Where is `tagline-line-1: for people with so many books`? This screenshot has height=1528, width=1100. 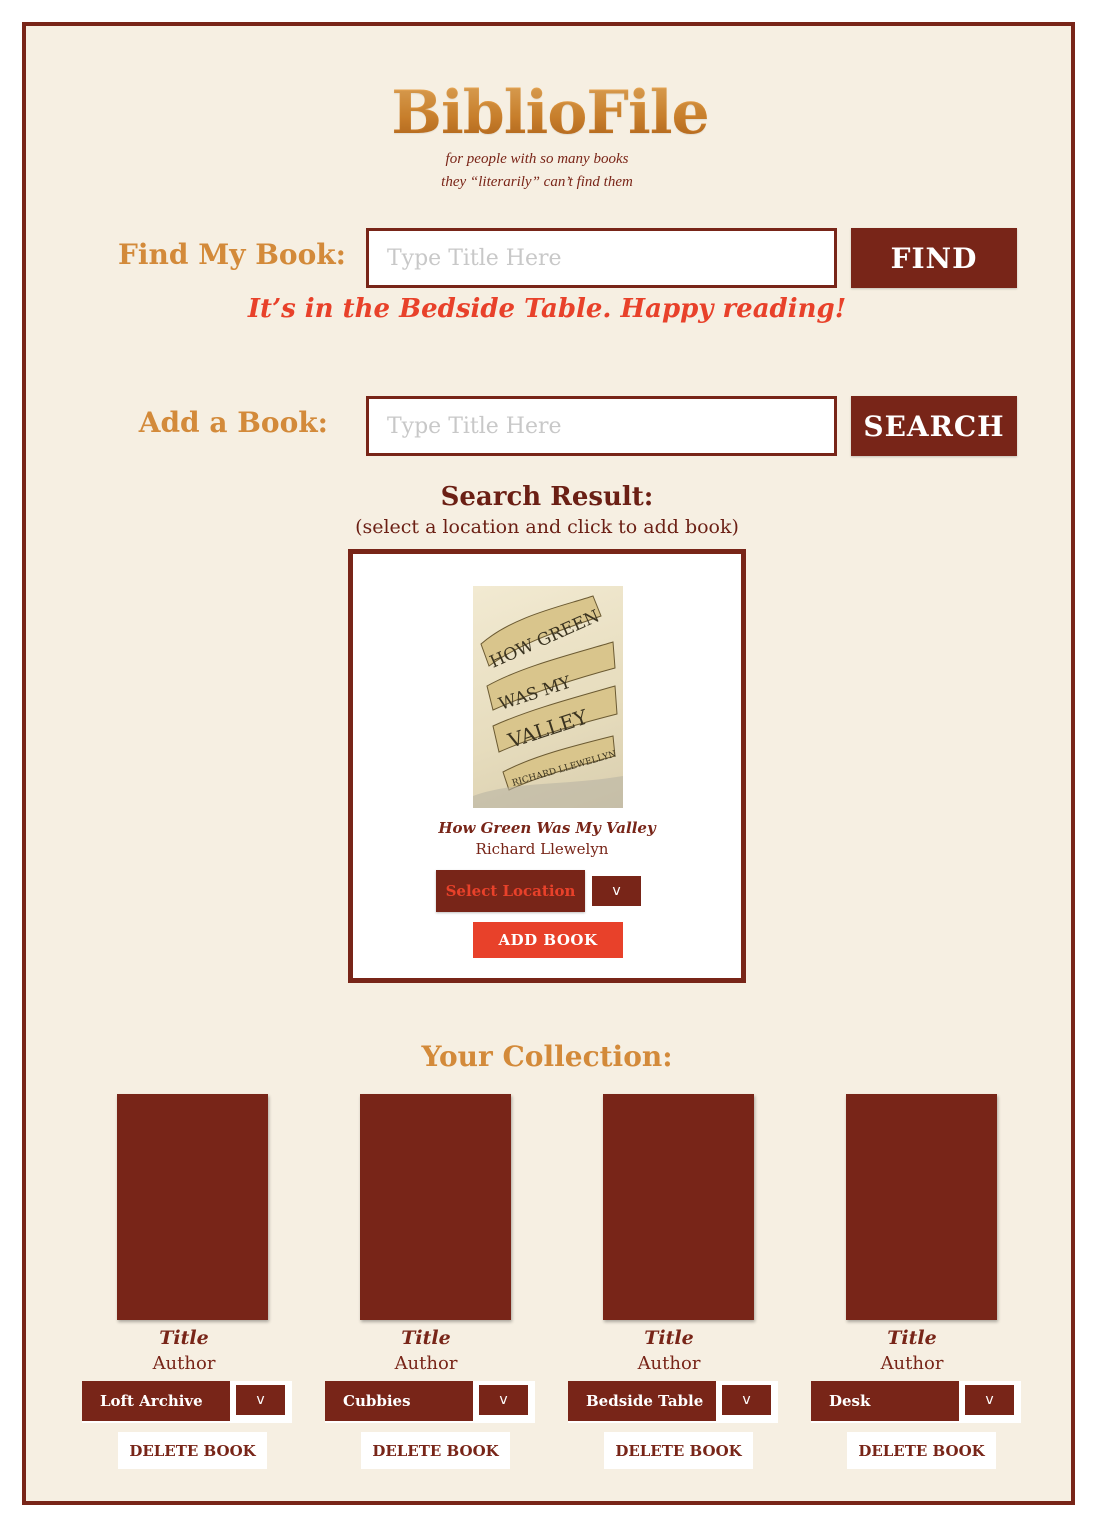
tagline-line-1: for people with so many books is located at coordinates (537, 159).